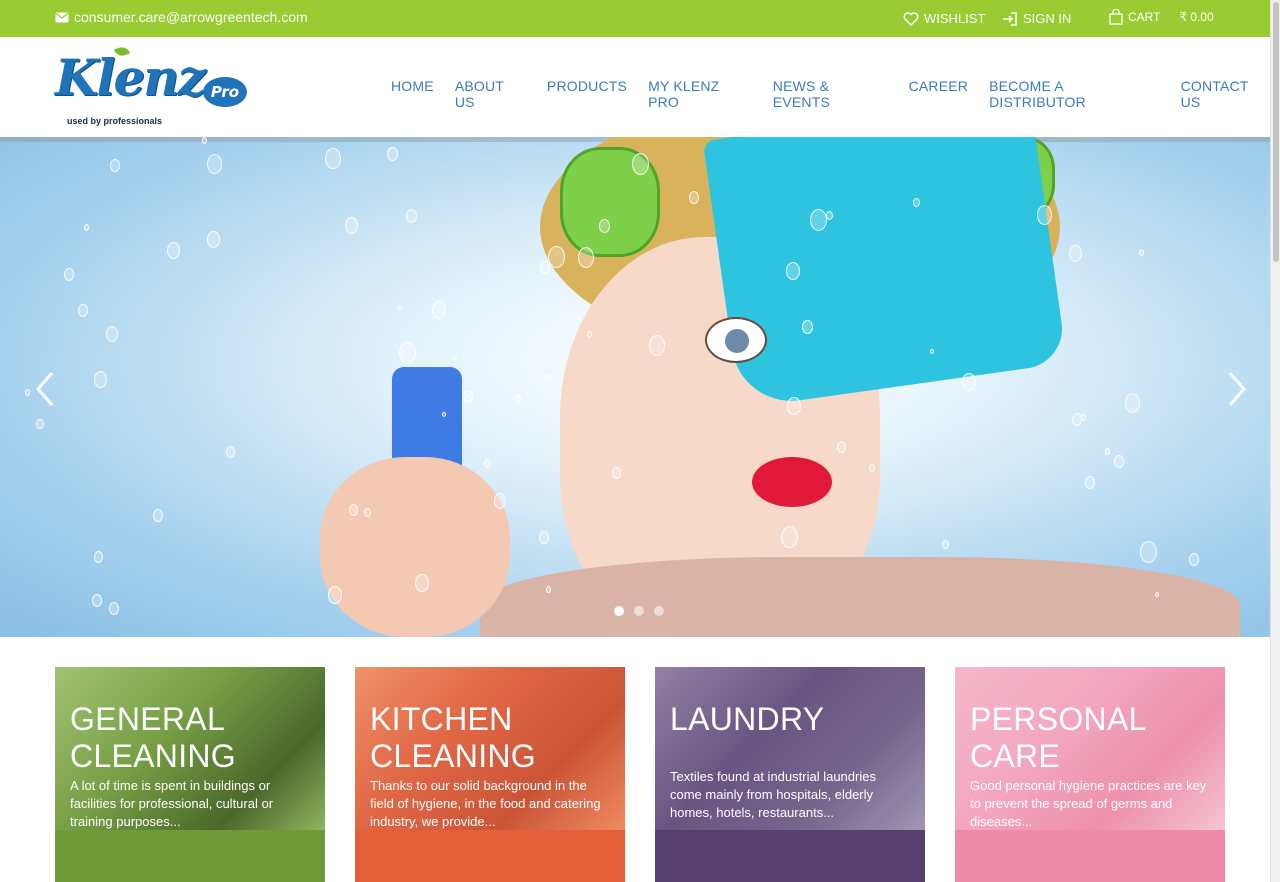  I want to click on card-title: LAUNDRY, so click(795, 719).